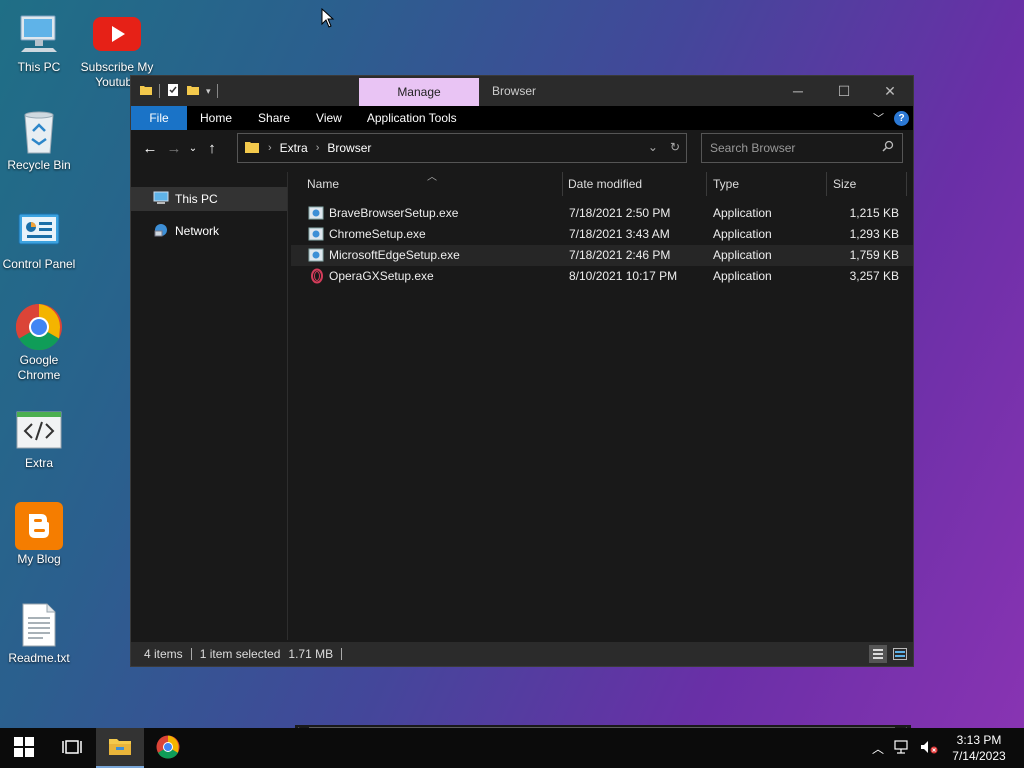 The image size is (1024, 768). I want to click on file-size: 1,293 KB, so click(874, 234).